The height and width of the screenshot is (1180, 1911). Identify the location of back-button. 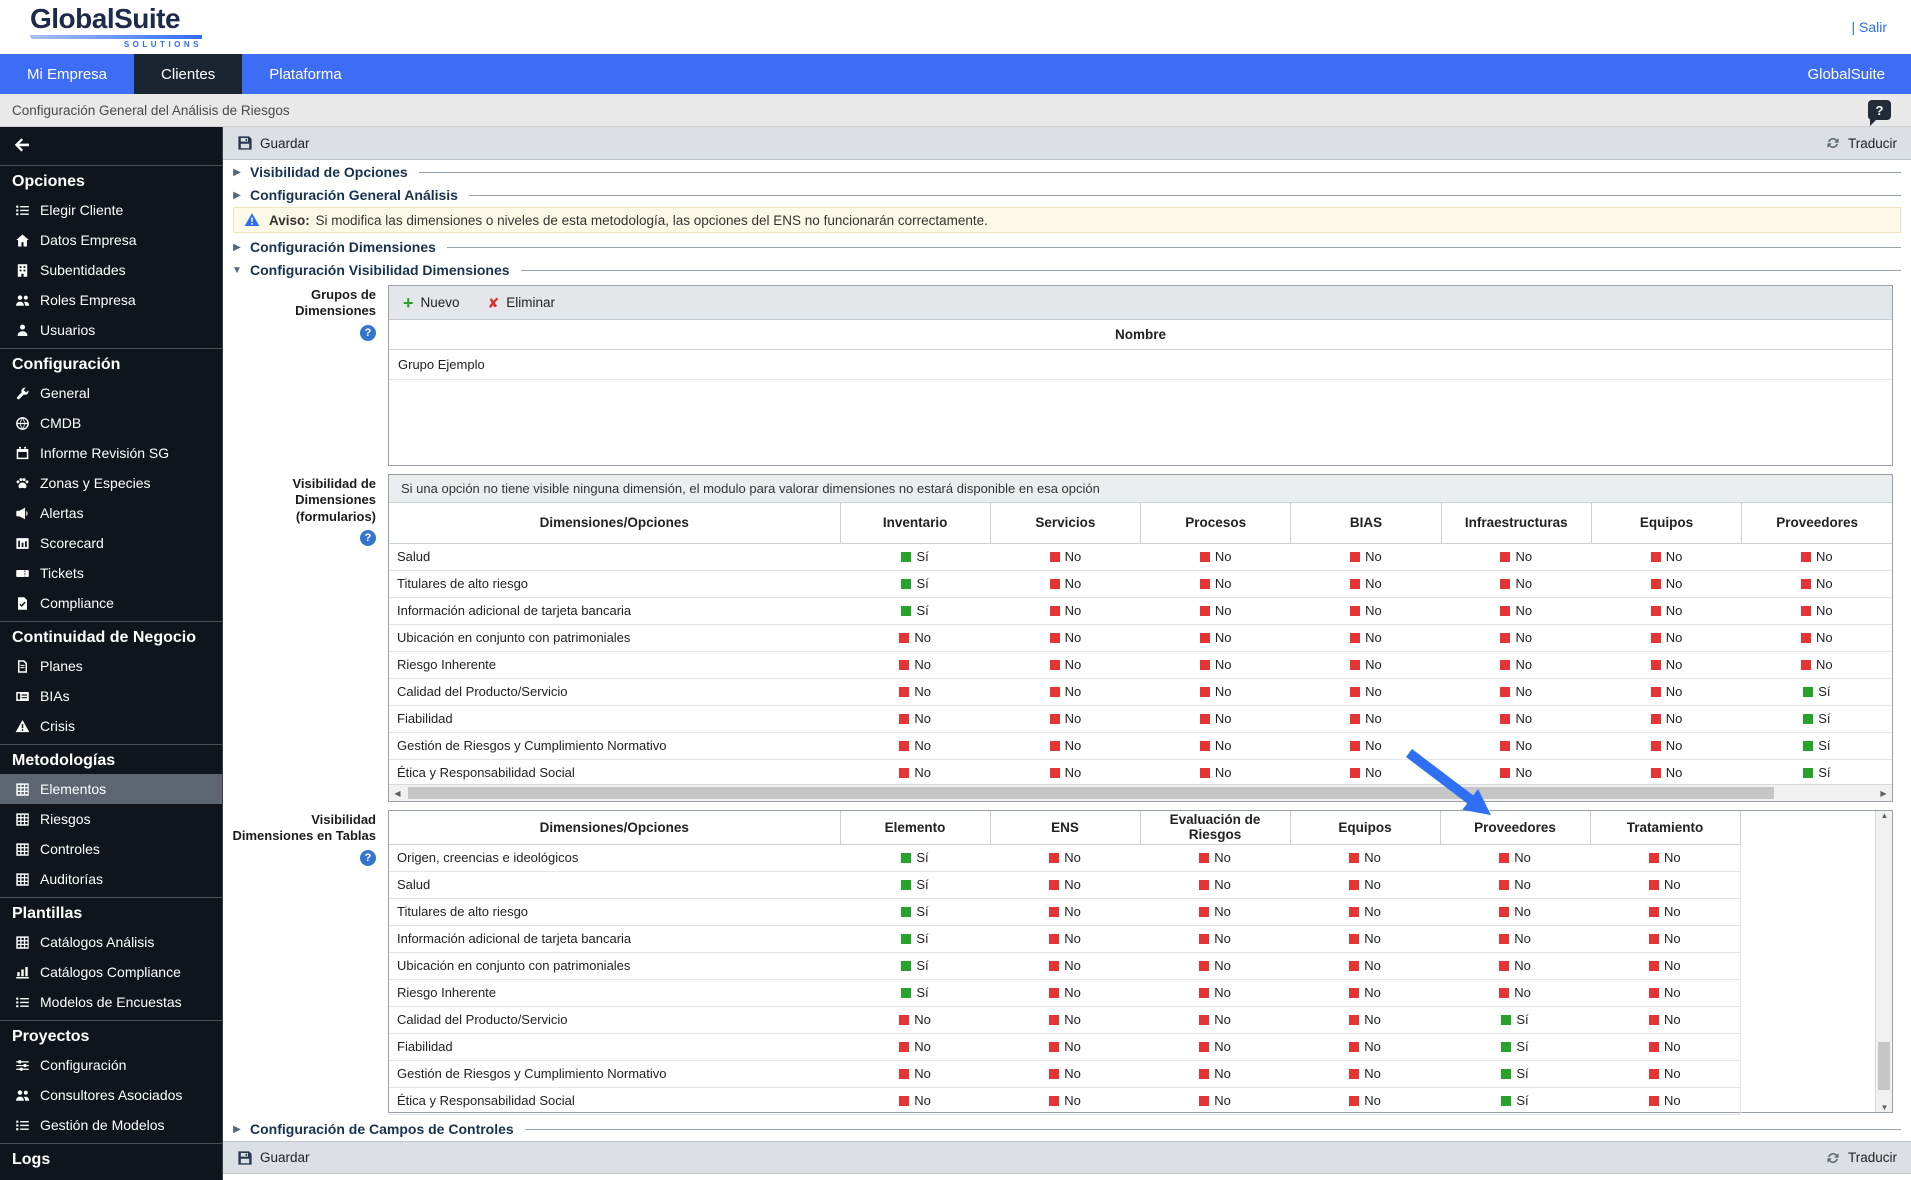
(111, 144).